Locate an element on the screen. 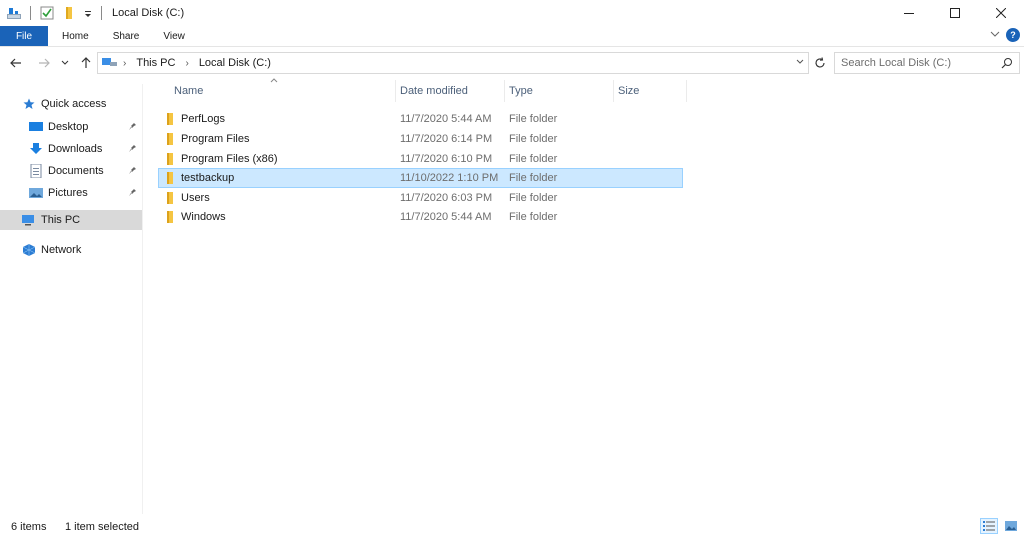 This screenshot has width=1024, height=540. address-row: › This PC › Local Disk (C:) is located at coordinates (512, 63).